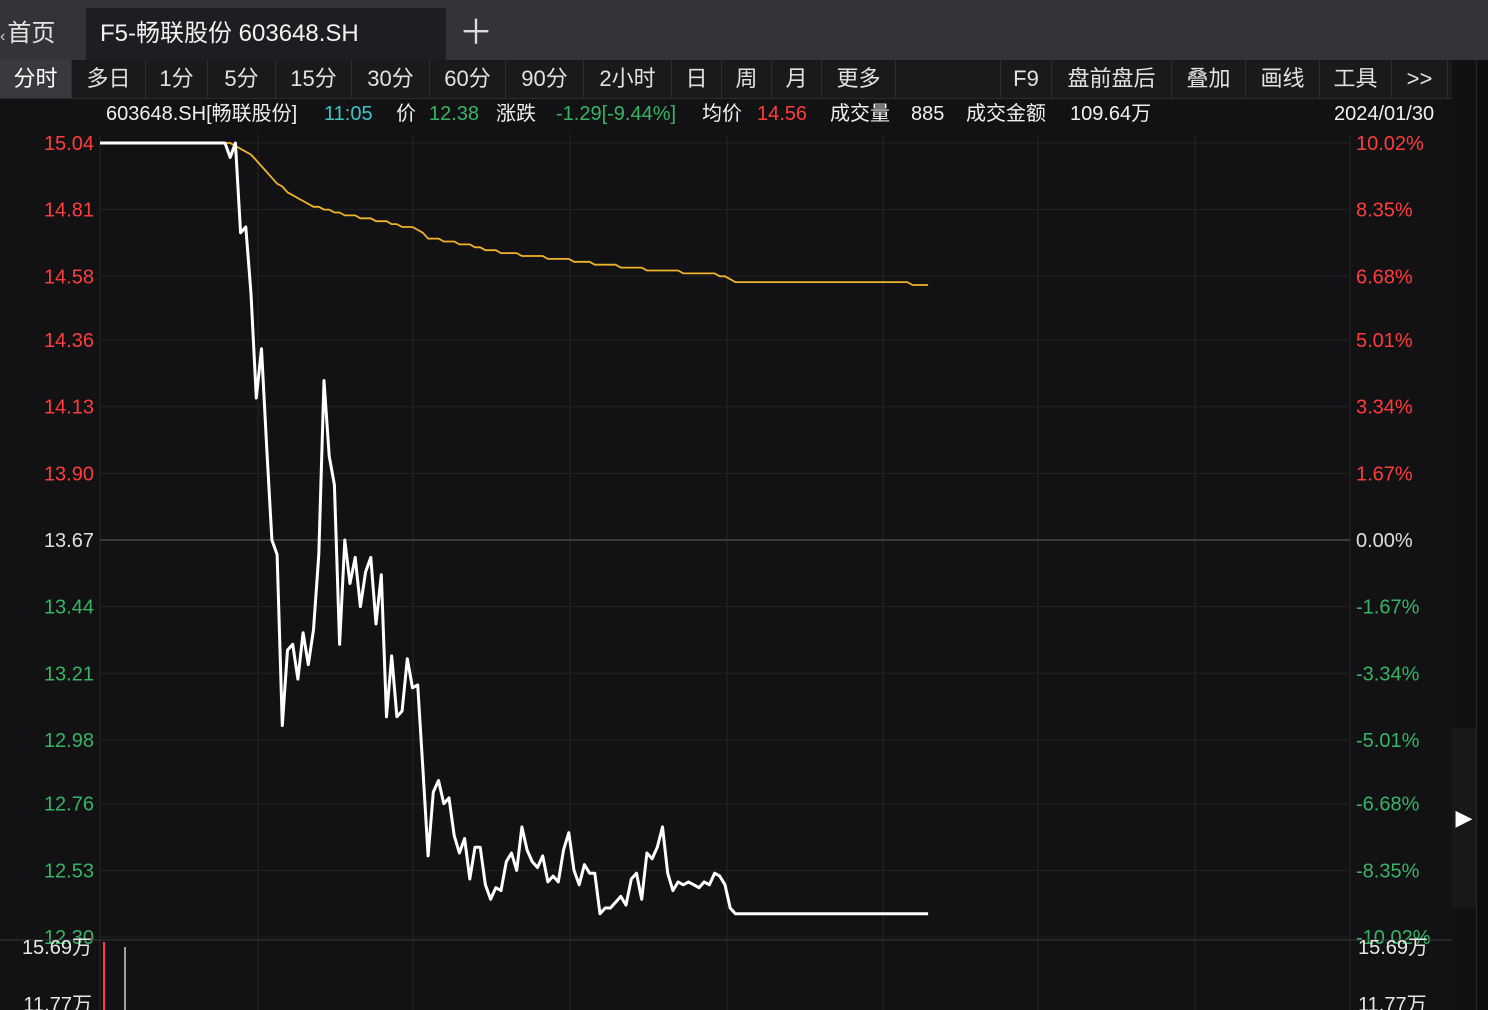 This screenshot has width=1488, height=1010. I want to click on y-tick-right-7: -1.67%, so click(1388, 608).